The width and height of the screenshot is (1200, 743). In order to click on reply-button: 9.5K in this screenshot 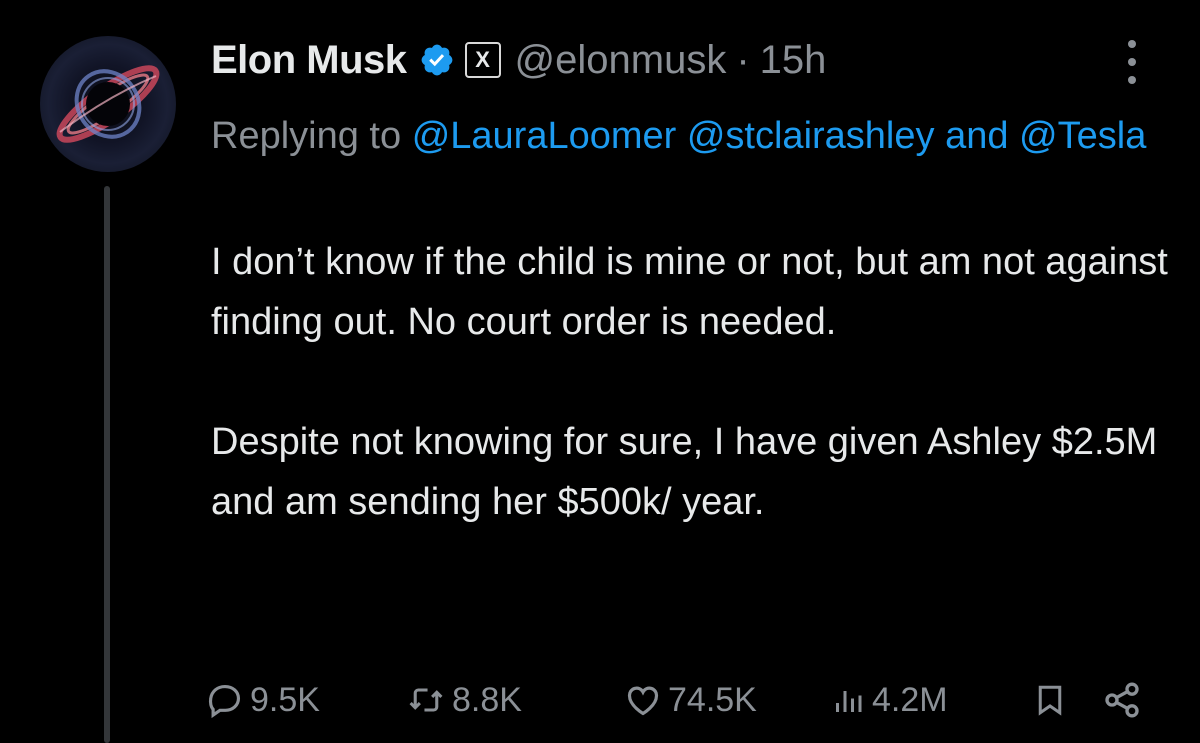, I will do `click(263, 700)`.